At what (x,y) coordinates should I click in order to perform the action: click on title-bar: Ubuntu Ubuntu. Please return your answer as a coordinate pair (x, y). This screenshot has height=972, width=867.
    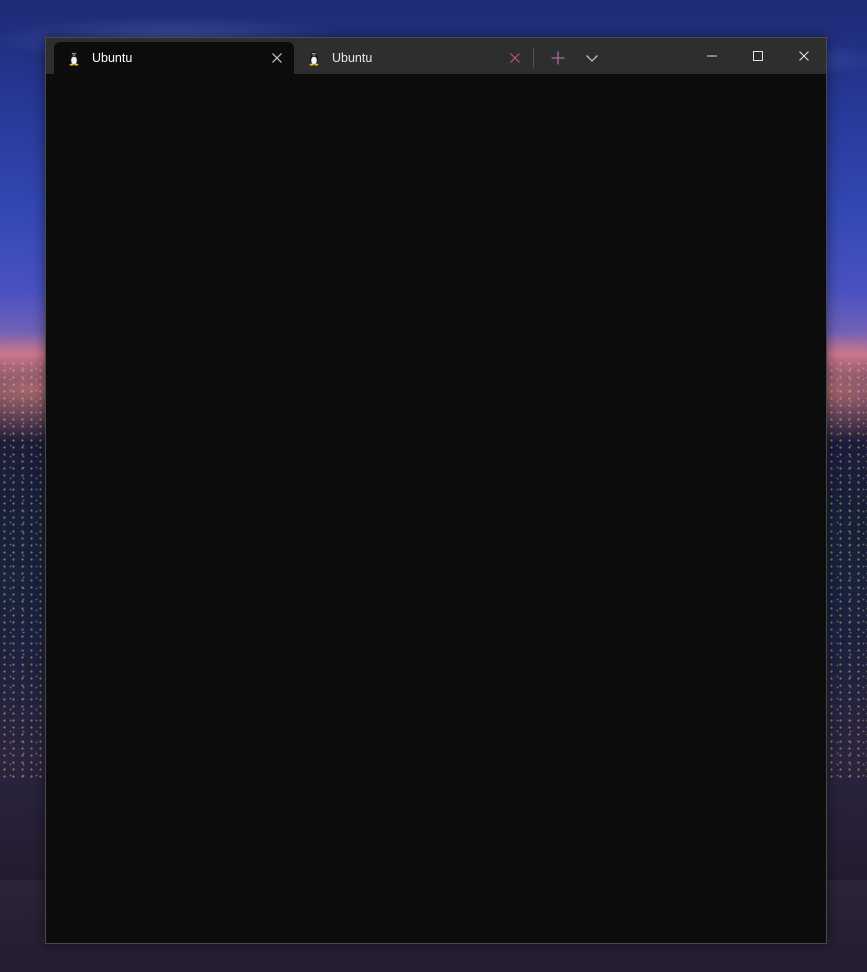
    Looking at the image, I should click on (436, 56).